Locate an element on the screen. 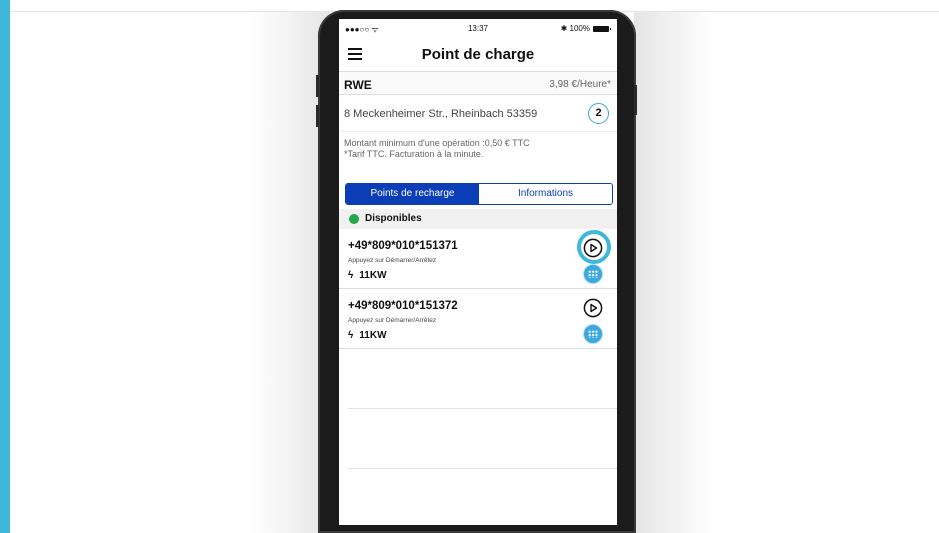  tab-bar: Points de recharge Informations is located at coordinates (479, 194).